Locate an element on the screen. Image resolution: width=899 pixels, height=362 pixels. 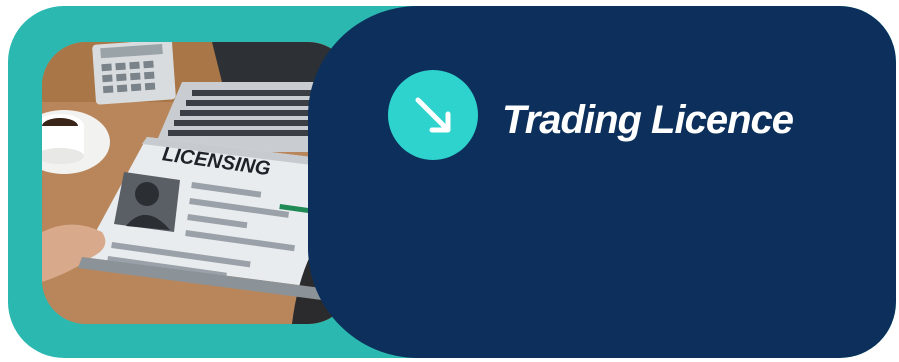
calculator-icon is located at coordinates (134, 73).